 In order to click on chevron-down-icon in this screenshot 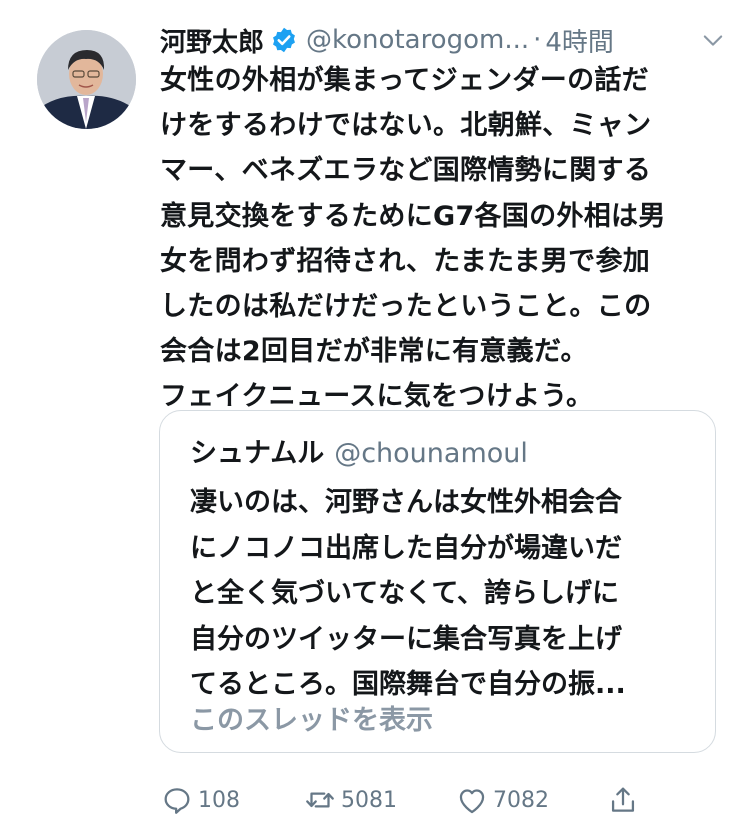, I will do `click(713, 40)`.